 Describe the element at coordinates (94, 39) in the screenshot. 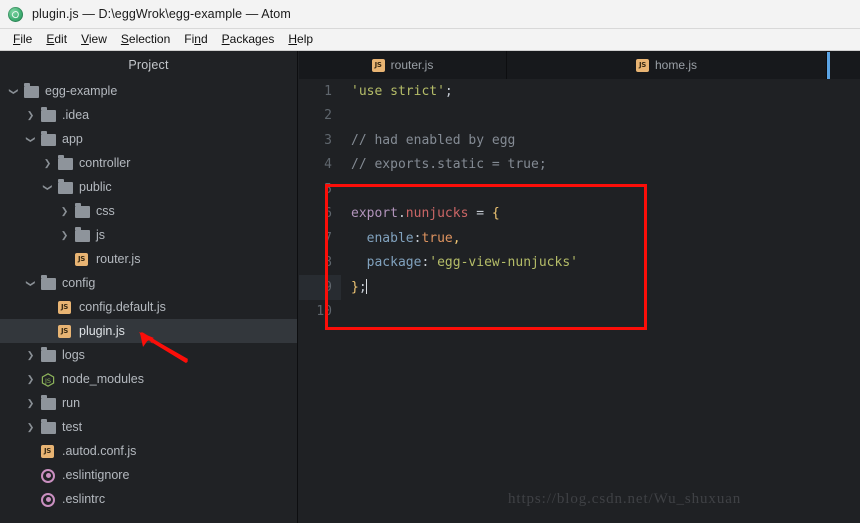

I see `menu-item-view: View` at that location.